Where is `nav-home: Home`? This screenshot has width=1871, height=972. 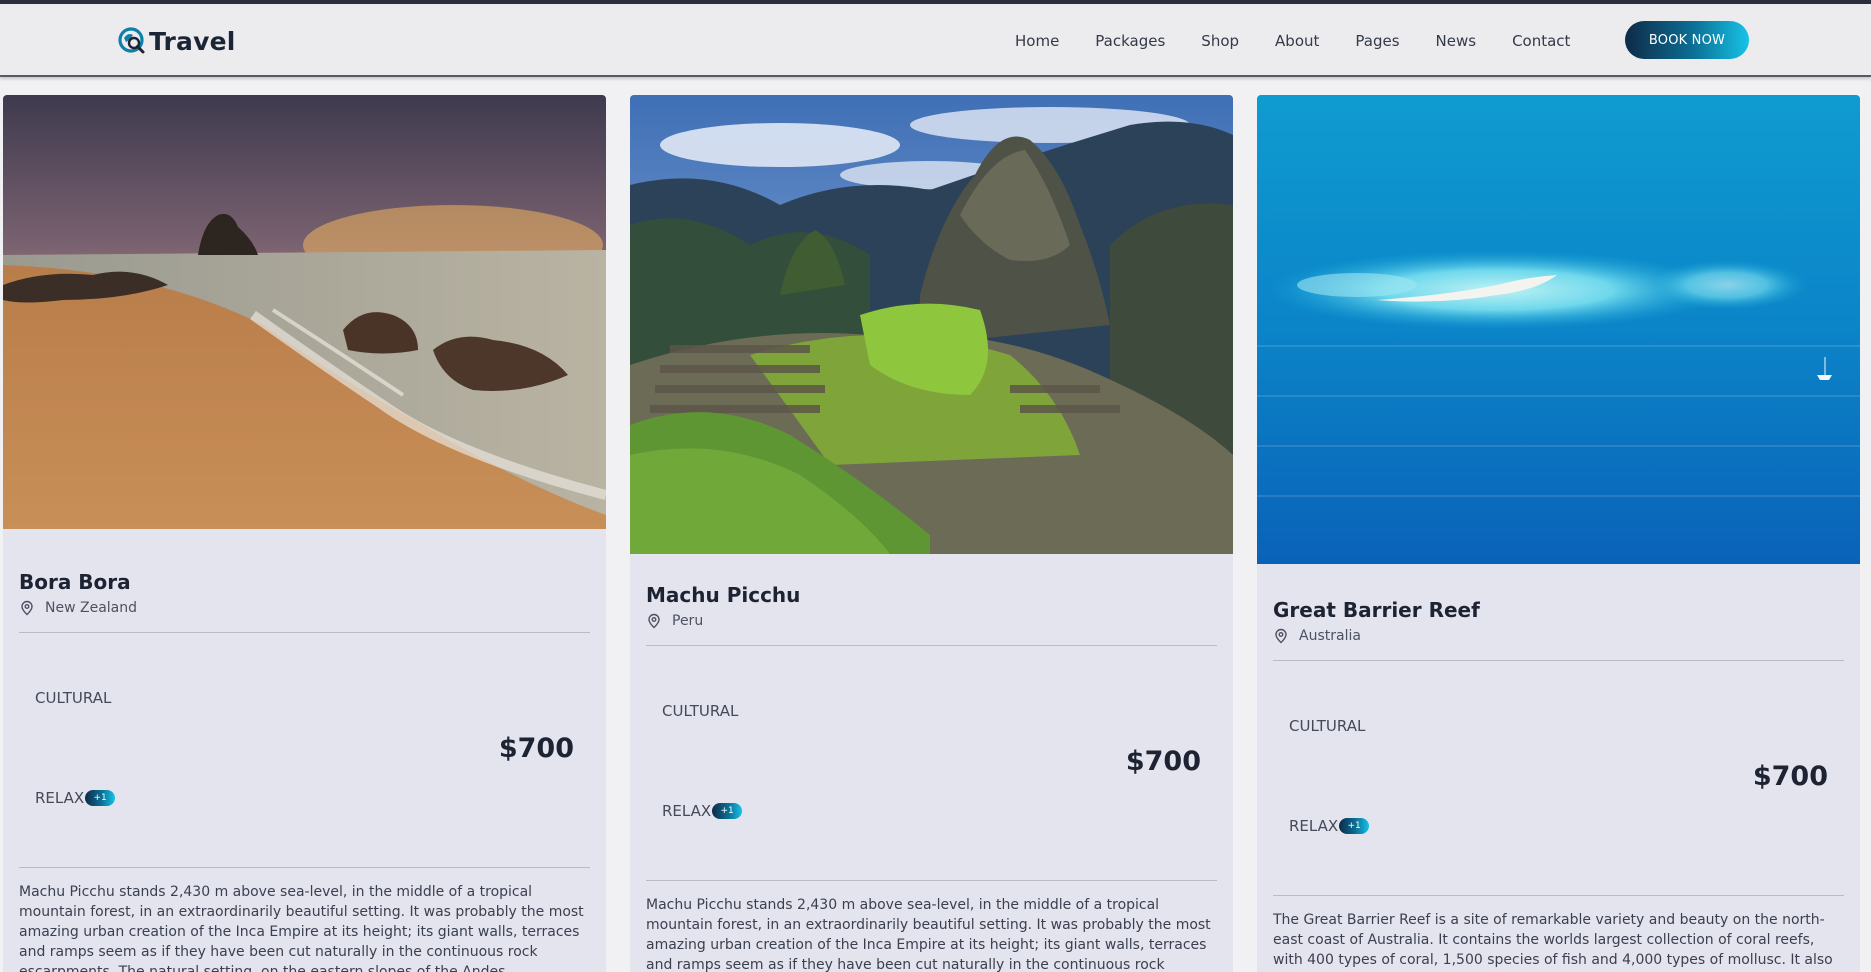
nav-home: Home is located at coordinates (1037, 41).